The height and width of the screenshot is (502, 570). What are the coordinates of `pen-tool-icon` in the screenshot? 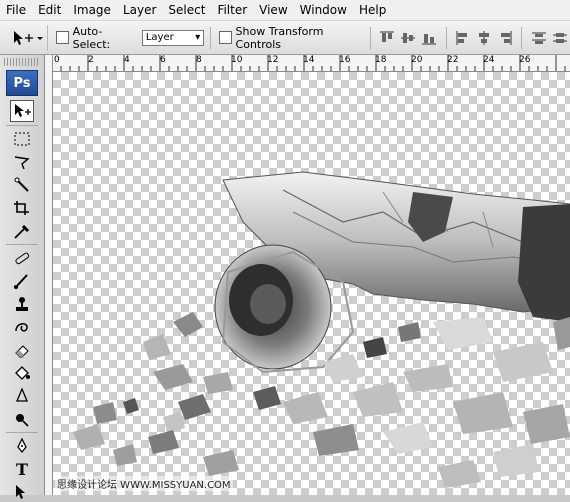 It's located at (22, 446).